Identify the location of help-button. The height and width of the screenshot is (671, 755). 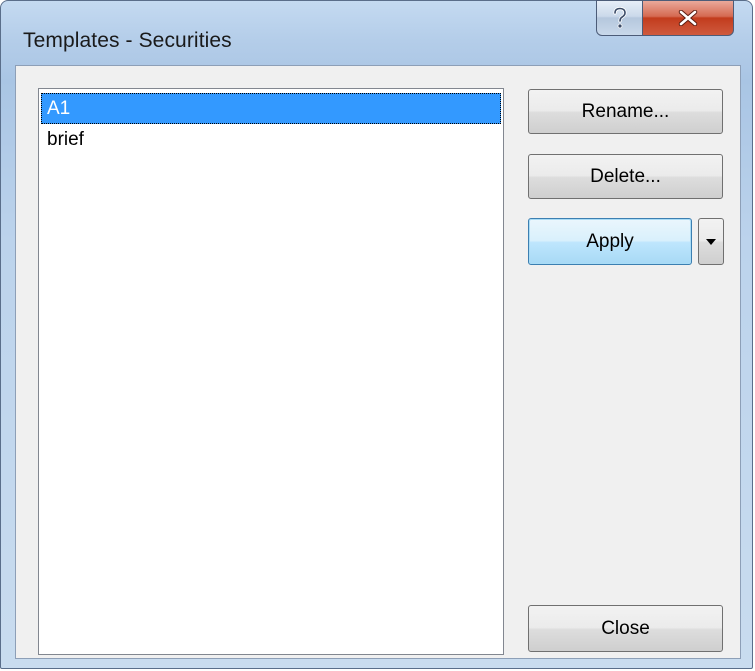
(619, 18).